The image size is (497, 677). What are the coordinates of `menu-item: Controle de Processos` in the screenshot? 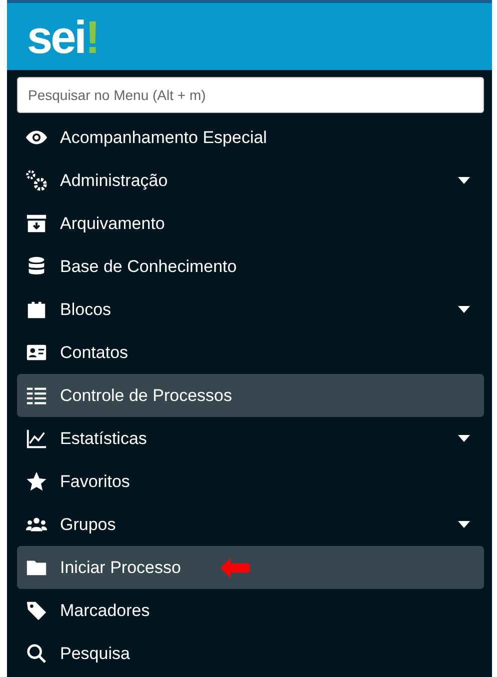 It's located at (250, 395).